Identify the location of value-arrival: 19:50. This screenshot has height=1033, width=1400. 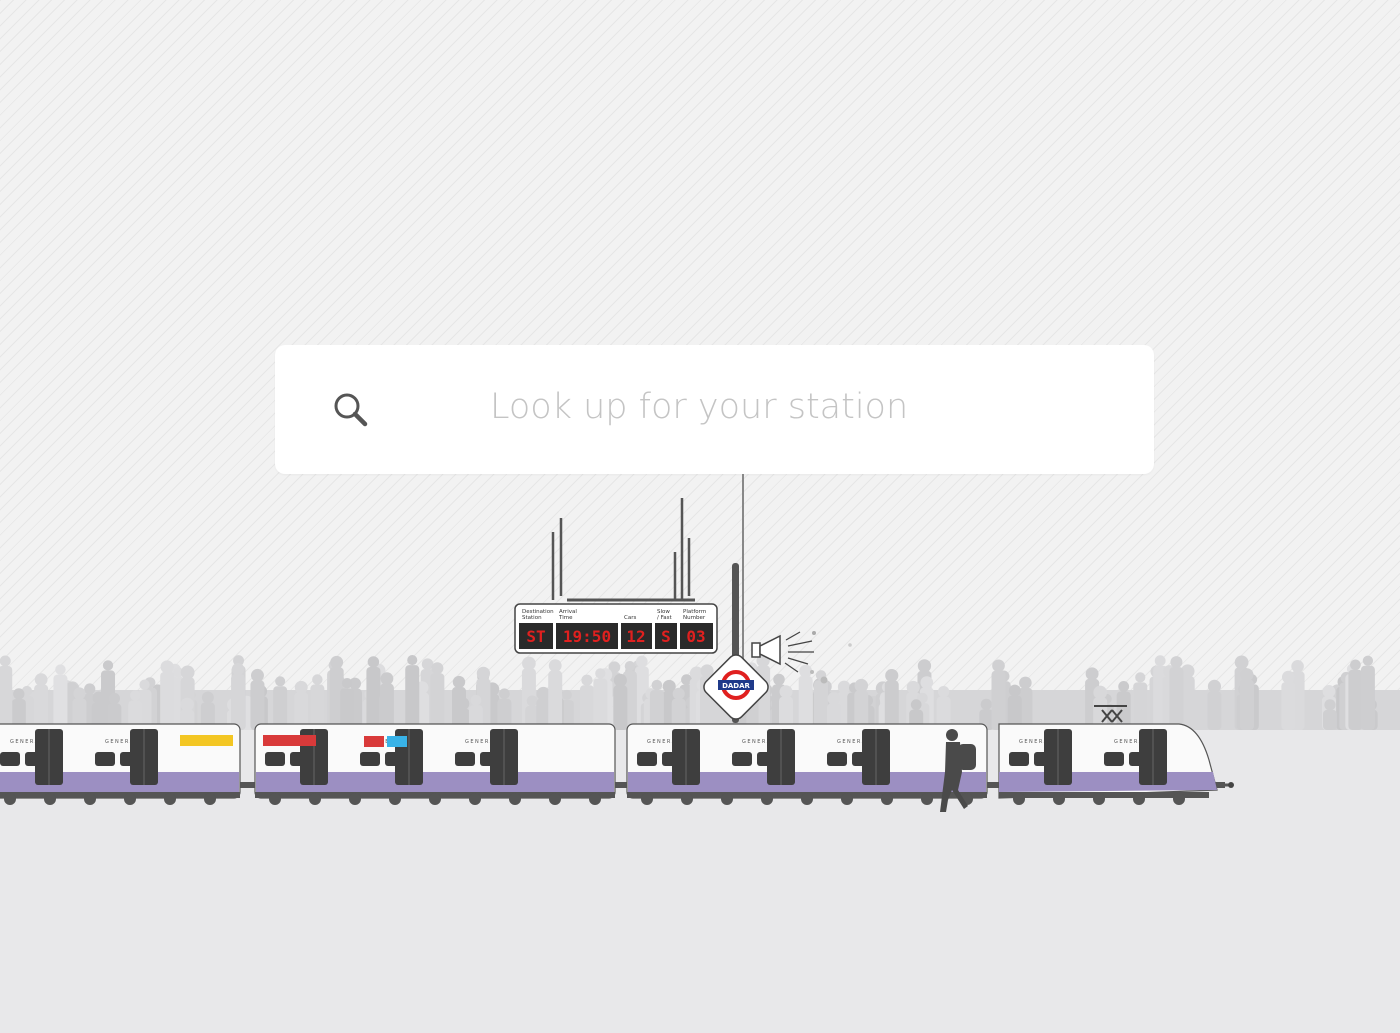
(587, 636).